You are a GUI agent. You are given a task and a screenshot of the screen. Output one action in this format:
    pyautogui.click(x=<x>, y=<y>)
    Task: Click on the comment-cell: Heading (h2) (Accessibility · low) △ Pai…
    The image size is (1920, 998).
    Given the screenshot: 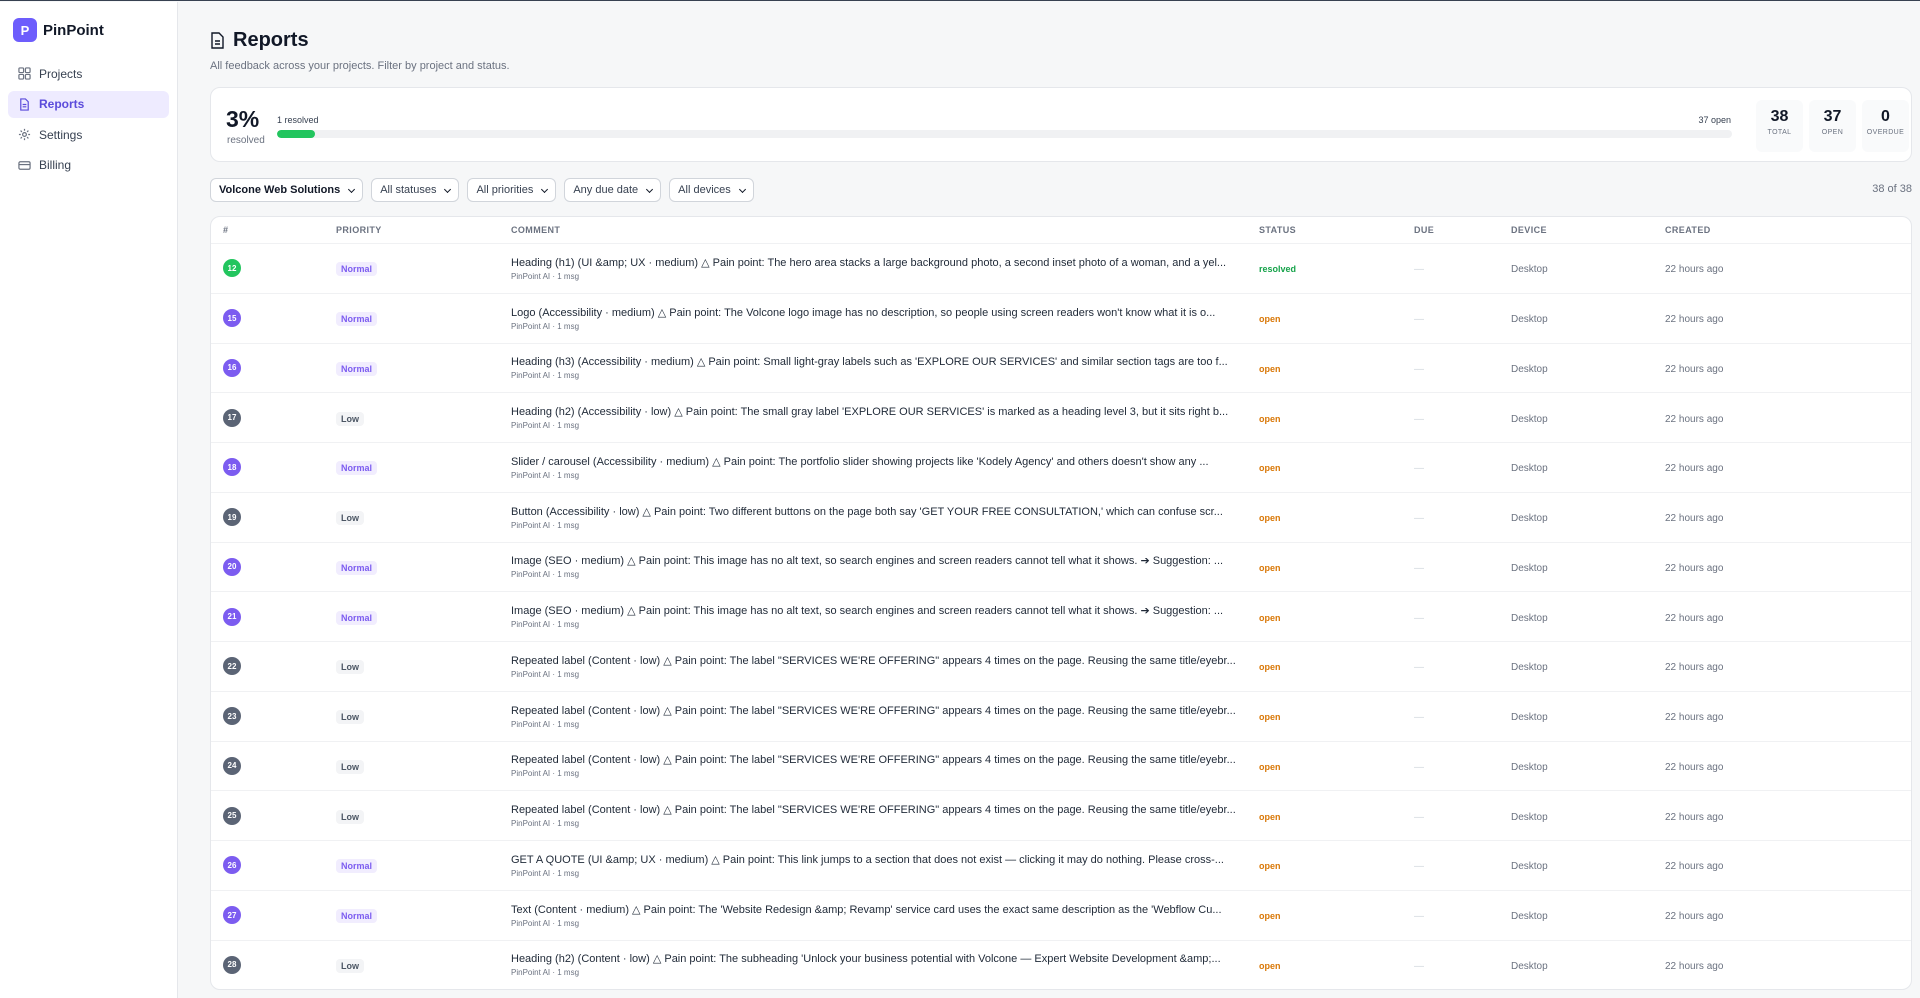 What is the action you would take?
    pyautogui.click(x=885, y=417)
    